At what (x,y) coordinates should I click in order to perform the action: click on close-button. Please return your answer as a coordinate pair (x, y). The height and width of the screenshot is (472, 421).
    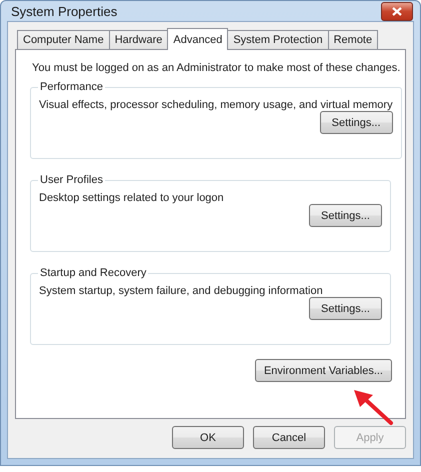
    Looking at the image, I should click on (397, 11).